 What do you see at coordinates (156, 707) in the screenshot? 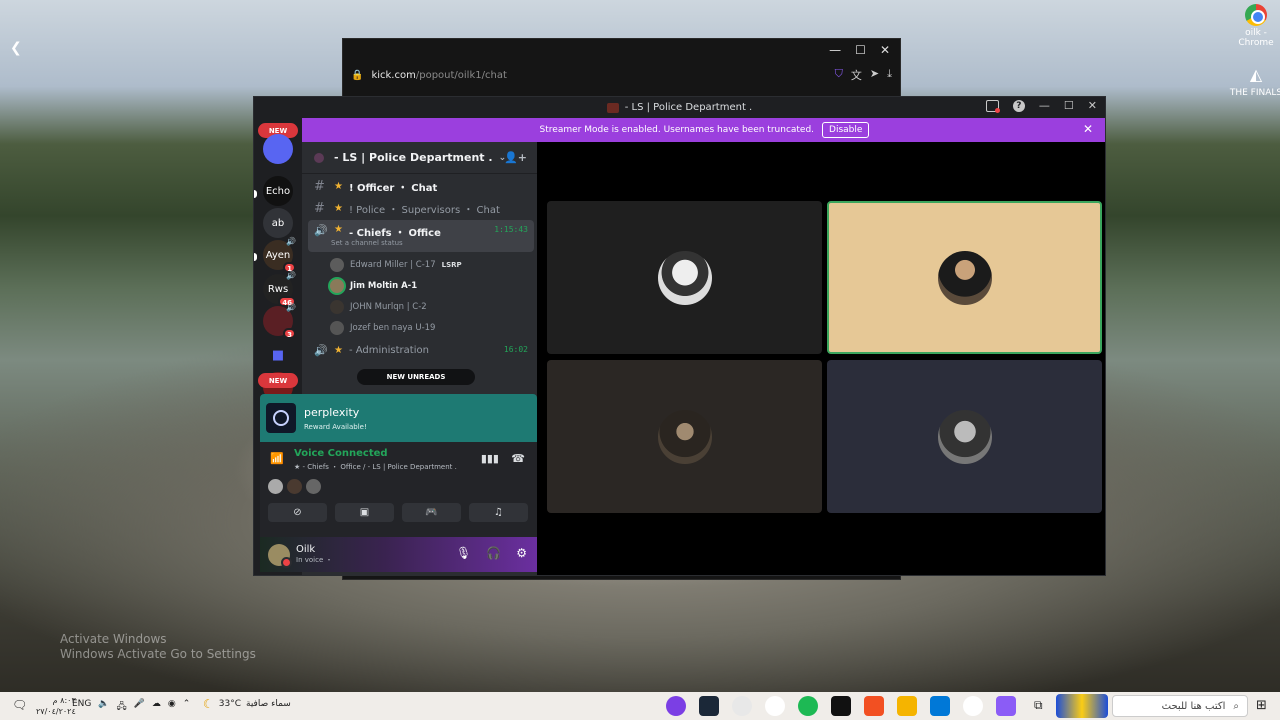
I see `cloud-icon: ☁` at bounding box center [156, 707].